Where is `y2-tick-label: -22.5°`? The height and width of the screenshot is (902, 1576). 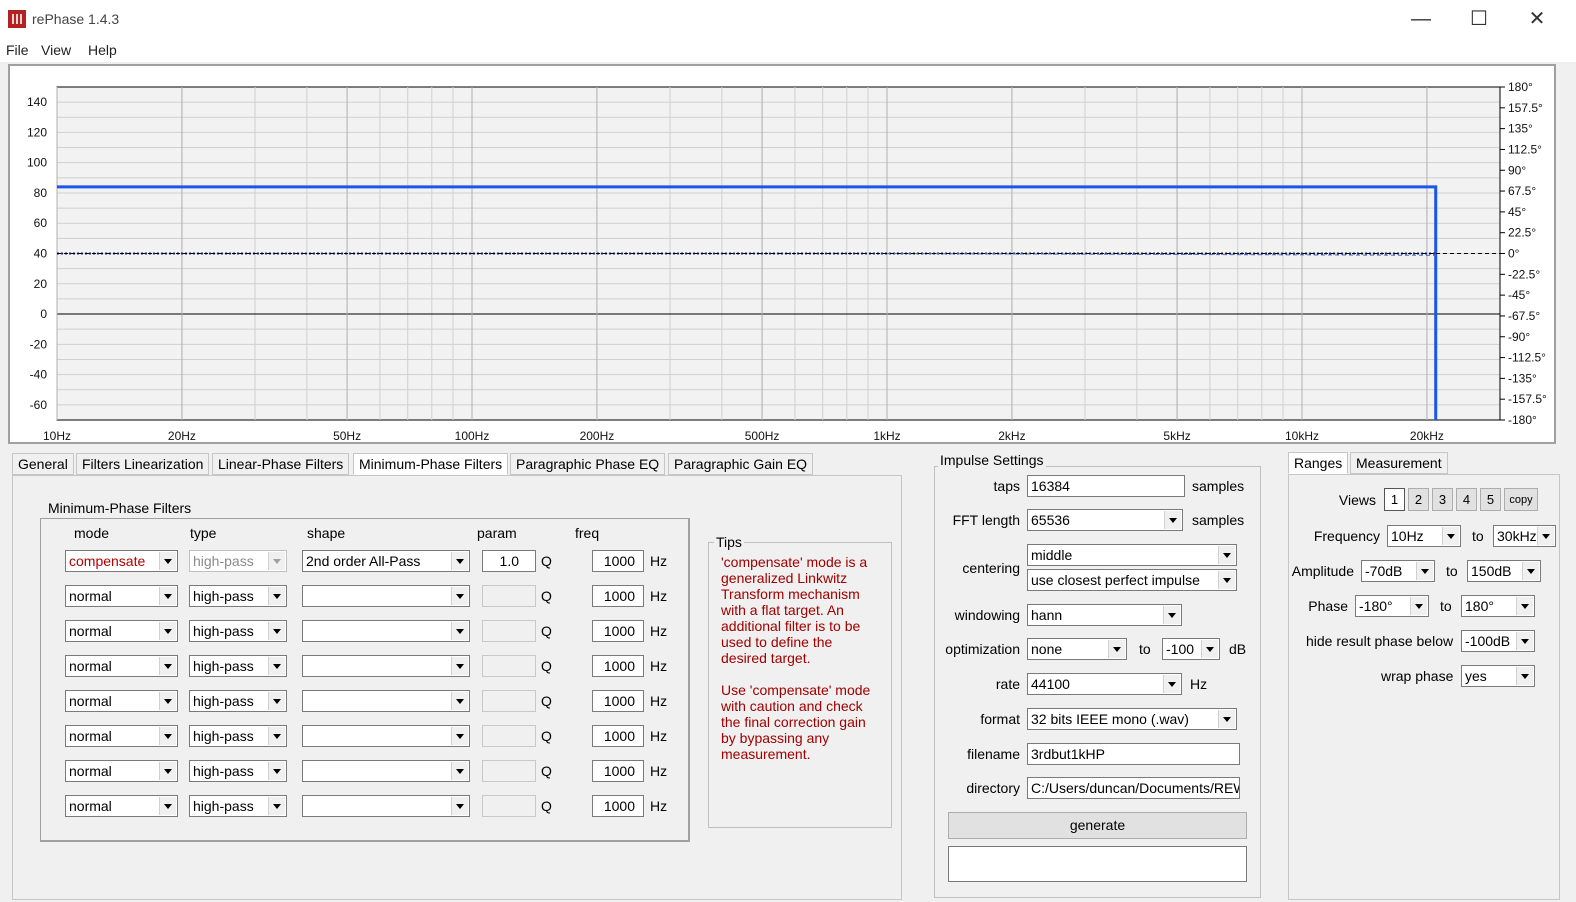 y2-tick-label: -22.5° is located at coordinates (1524, 274).